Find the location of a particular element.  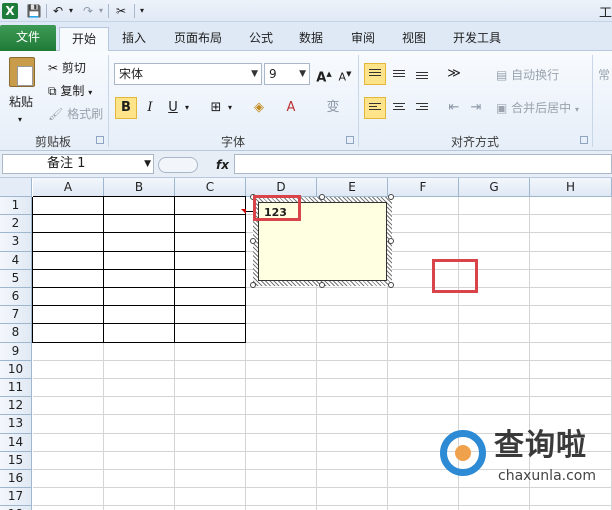

row-header-7: 7 is located at coordinates (16, 315).